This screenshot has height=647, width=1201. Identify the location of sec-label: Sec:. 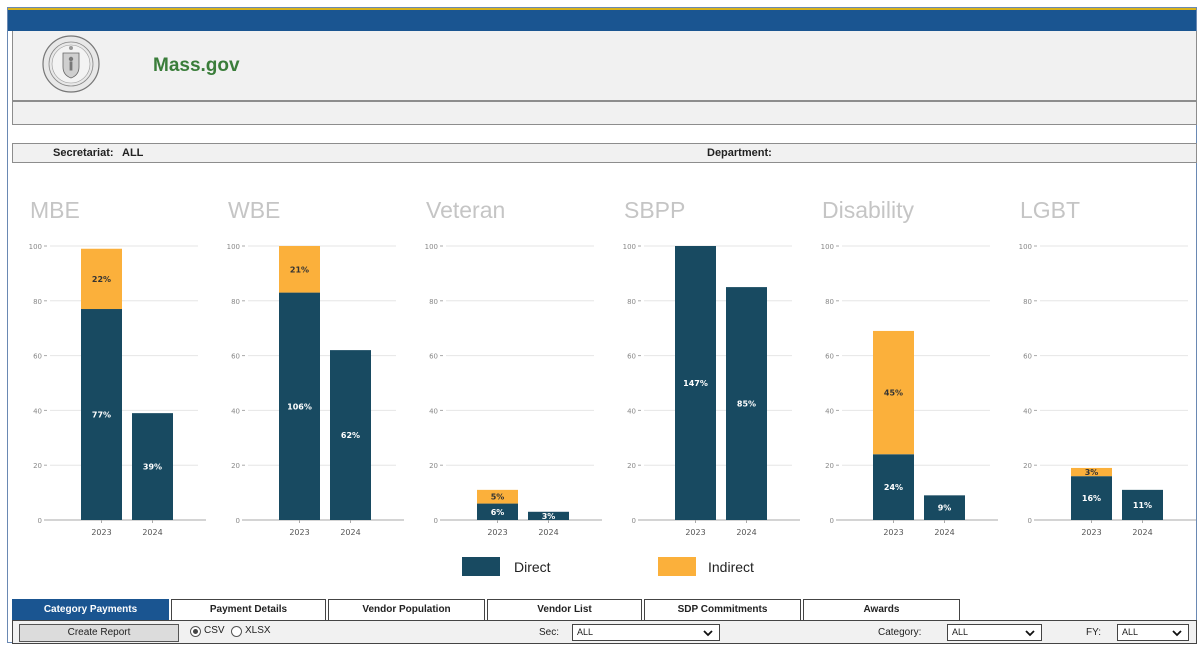
(549, 632).